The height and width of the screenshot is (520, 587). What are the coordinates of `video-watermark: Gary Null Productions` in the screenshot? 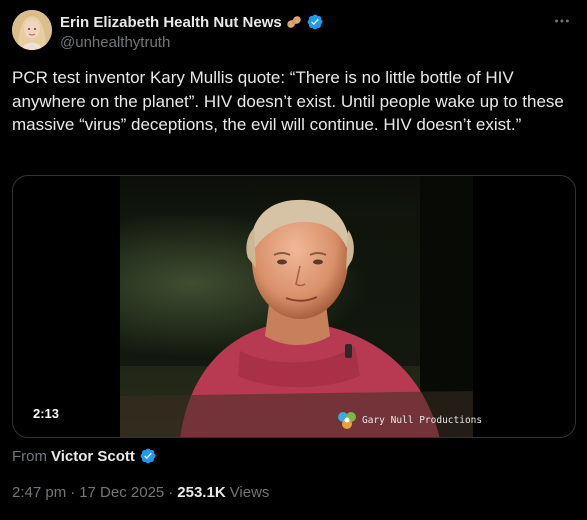 It's located at (409, 420).